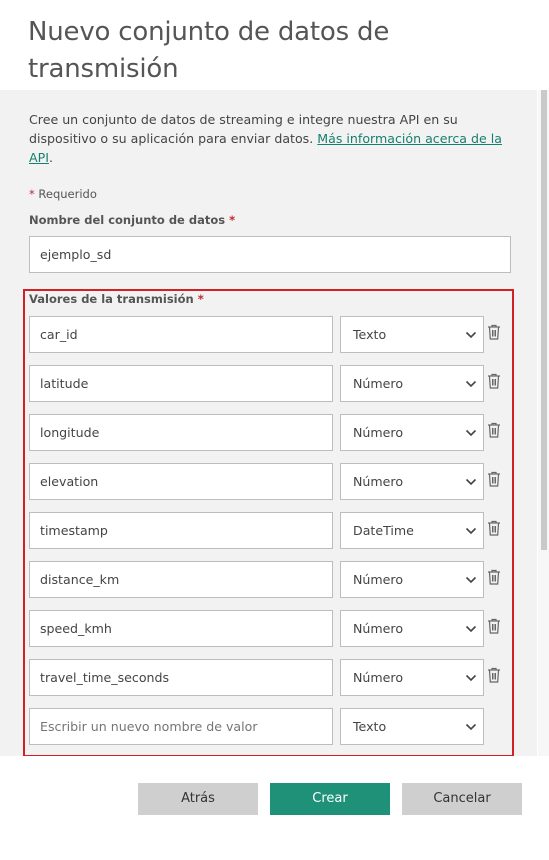  I want to click on dataset-name-label: Nombre del conjunto de datos *, so click(132, 220).